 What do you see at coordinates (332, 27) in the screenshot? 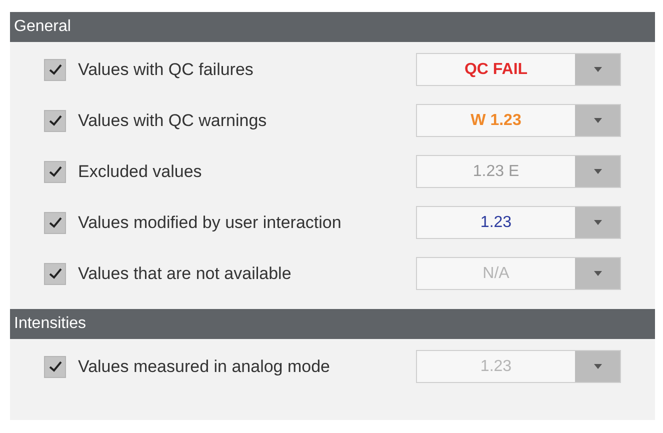
I see `section-header: General` at bounding box center [332, 27].